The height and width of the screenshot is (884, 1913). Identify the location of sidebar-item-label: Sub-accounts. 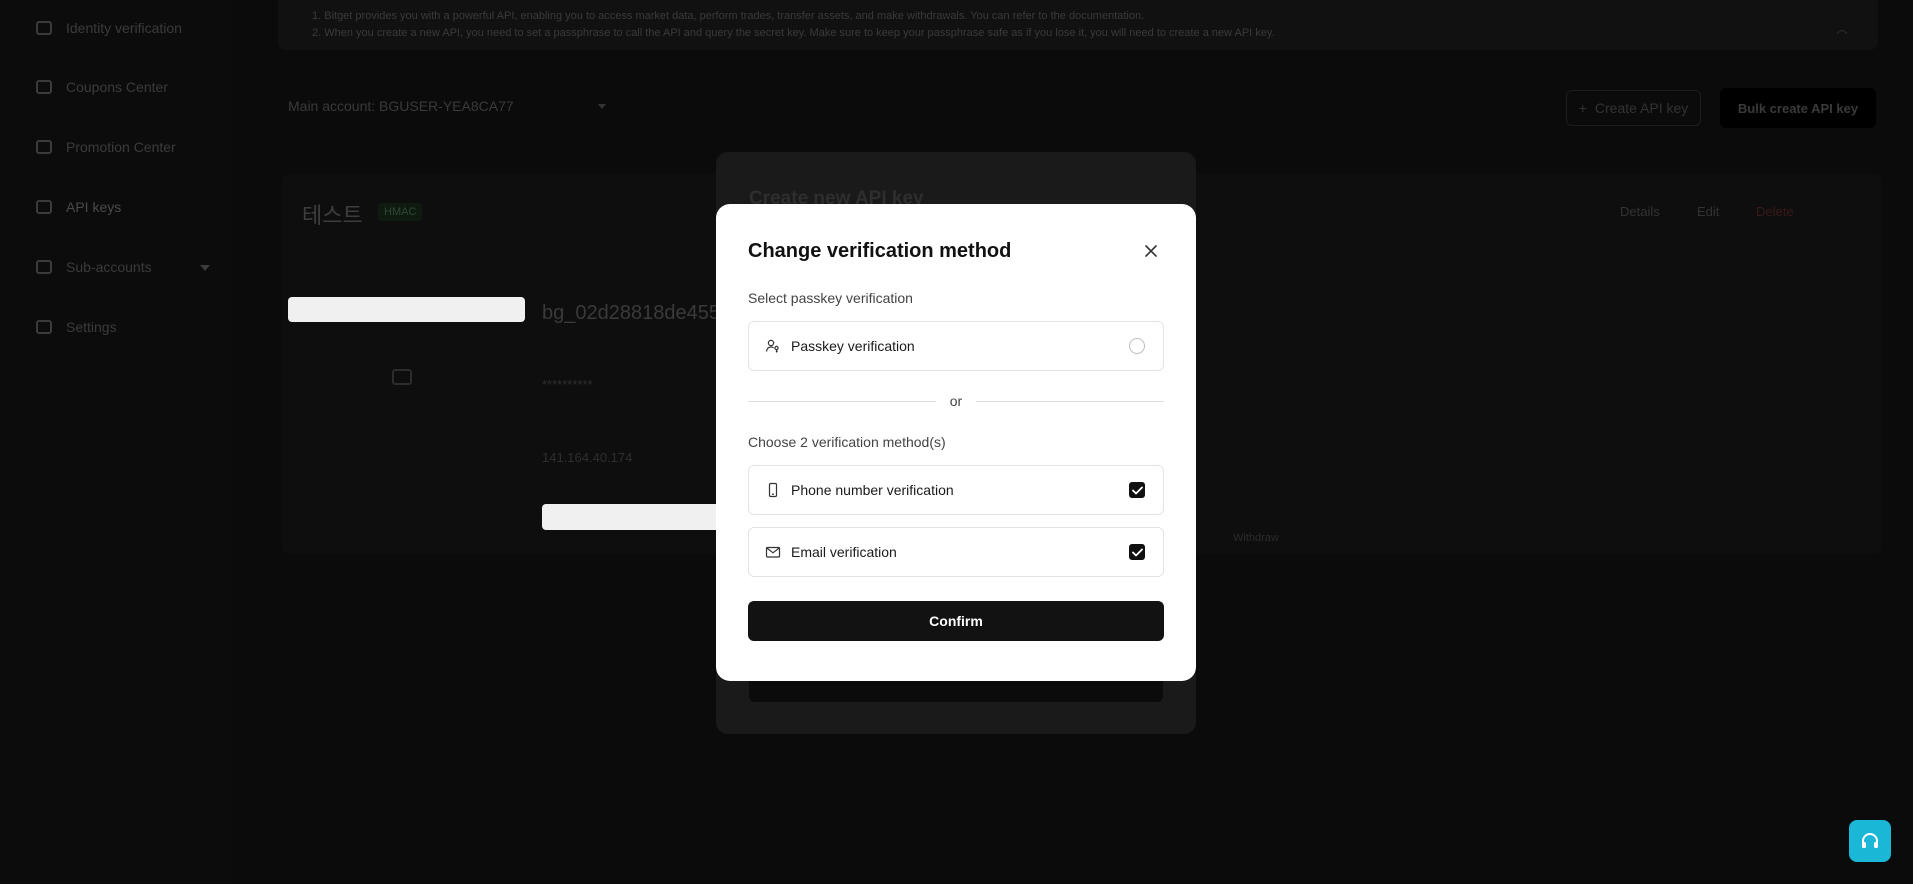
(109, 267).